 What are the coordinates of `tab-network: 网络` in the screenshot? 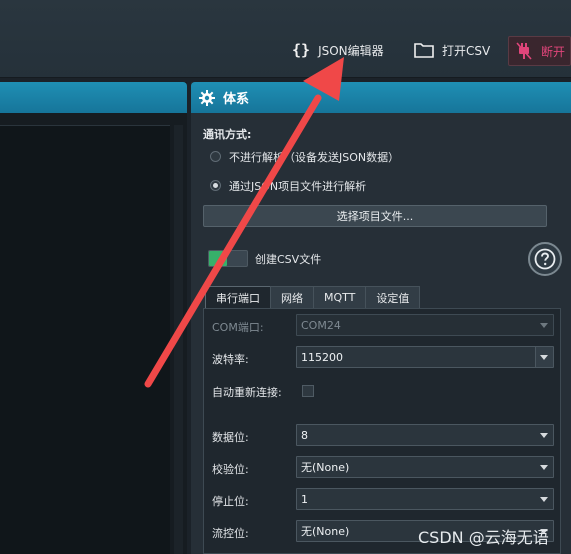 It's located at (292, 297).